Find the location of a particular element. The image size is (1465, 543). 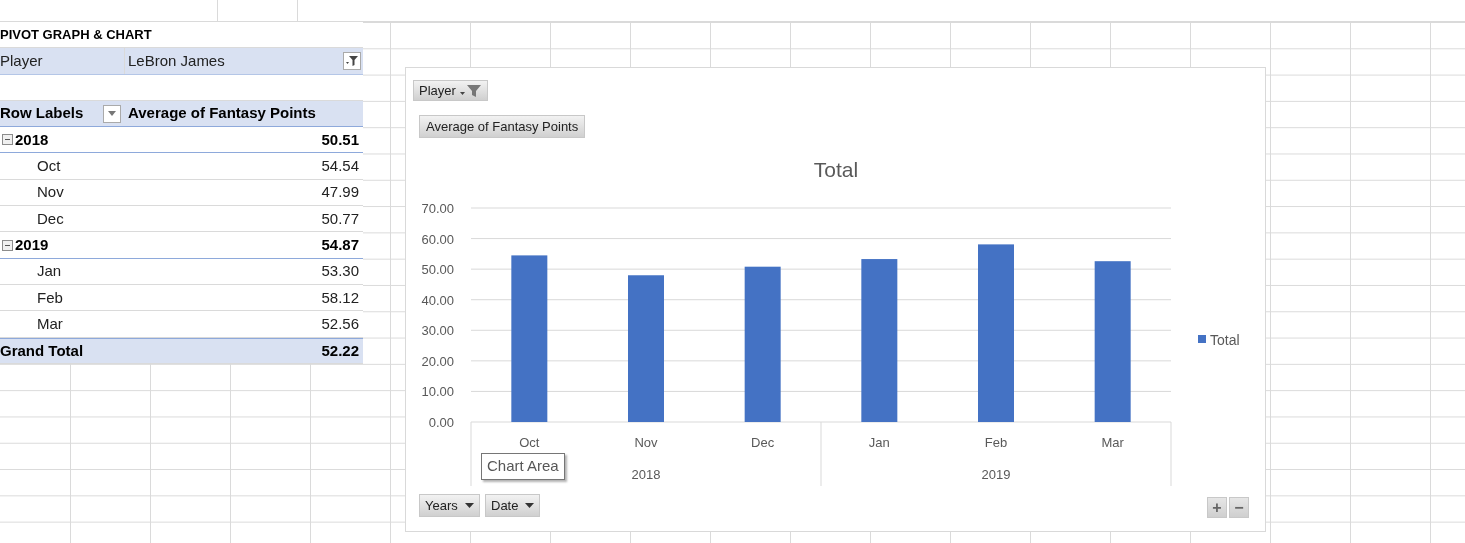

row-label: Feb is located at coordinates (50, 297).